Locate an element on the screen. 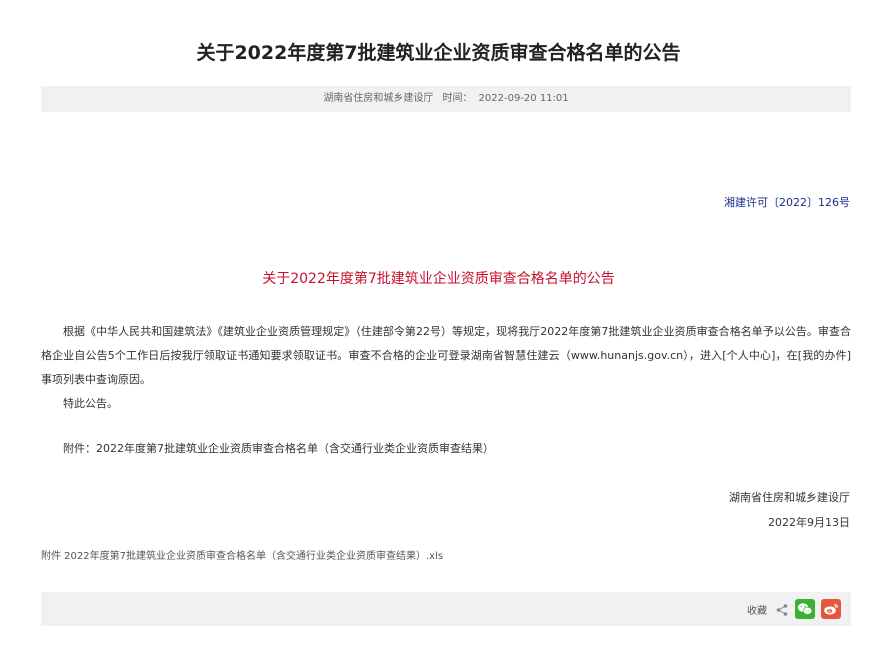 The height and width of the screenshot is (656, 877). article-time-value: 2022-09-20 11:01 is located at coordinates (523, 98).